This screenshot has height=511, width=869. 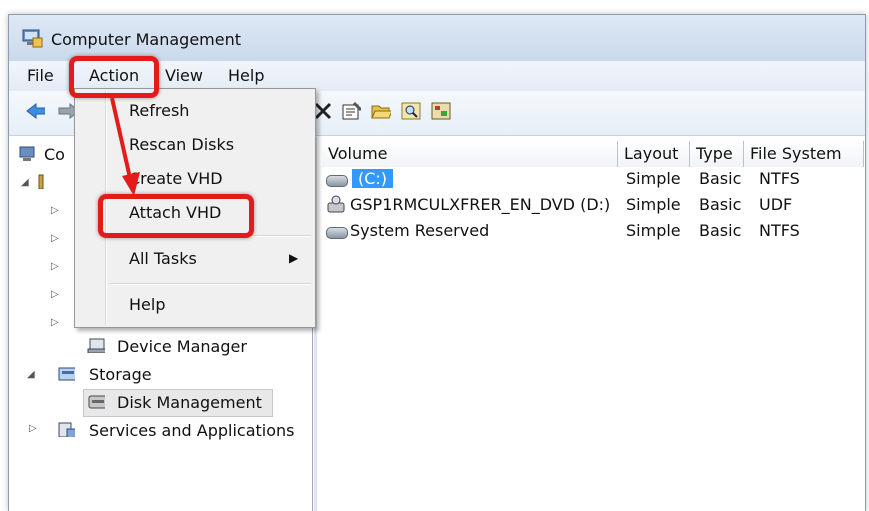 What do you see at coordinates (717, 154) in the screenshot?
I see `column-header-type: Type` at bounding box center [717, 154].